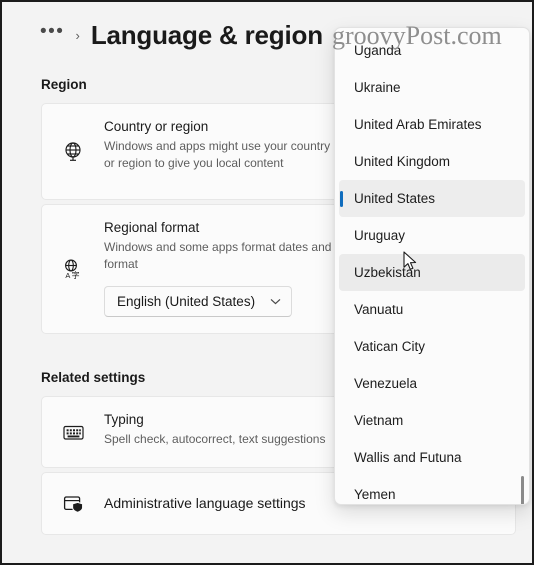 The height and width of the screenshot is (565, 534). I want to click on section-header-related-settings: Related settings, so click(93, 377).